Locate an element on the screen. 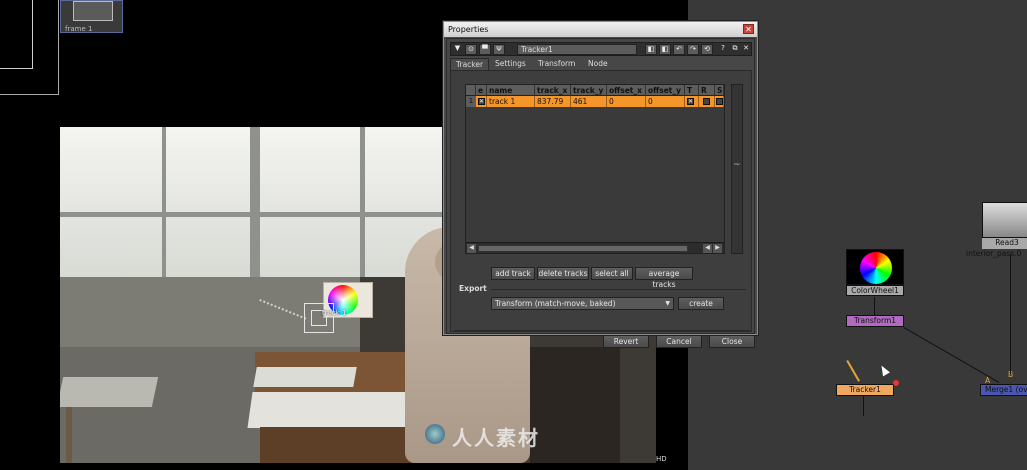 The height and width of the screenshot is (470, 1027). read3-sublabel: interior_pass.0 is located at coordinates (994, 253).